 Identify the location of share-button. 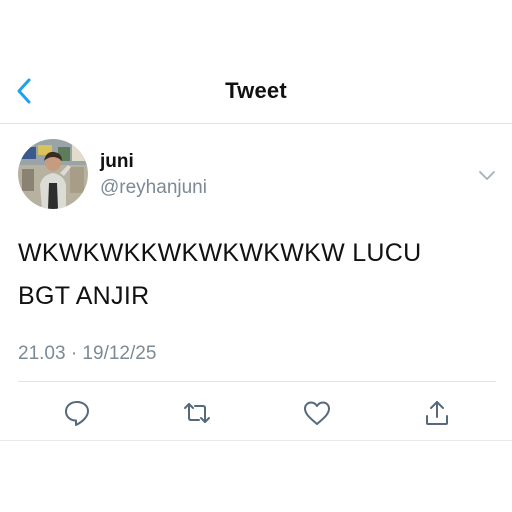
(437, 413).